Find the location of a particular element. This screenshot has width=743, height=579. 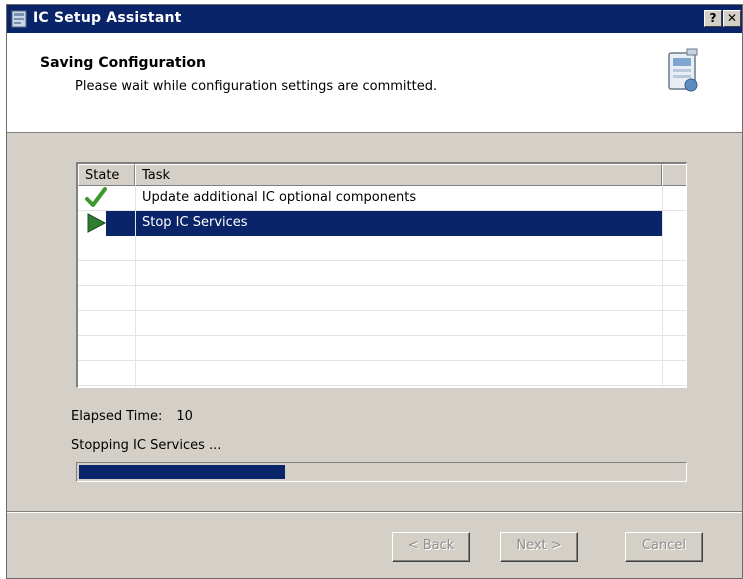

footer-separator is located at coordinates (374, 512).